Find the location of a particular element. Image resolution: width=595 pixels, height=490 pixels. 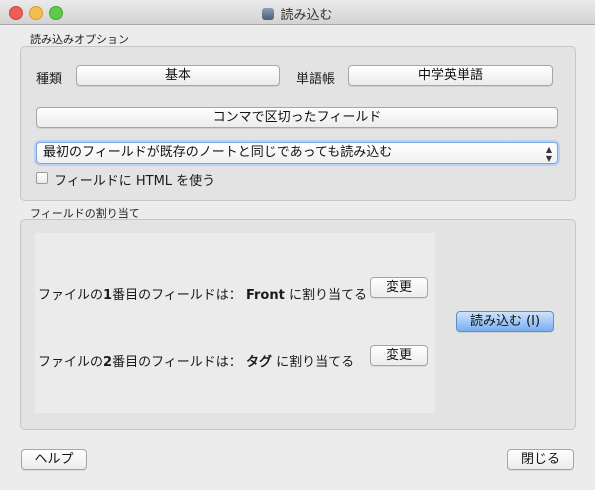

mapping-row-2: ファイルの2番目のフィールドは： タグ に割り当てる is located at coordinates (196, 360).